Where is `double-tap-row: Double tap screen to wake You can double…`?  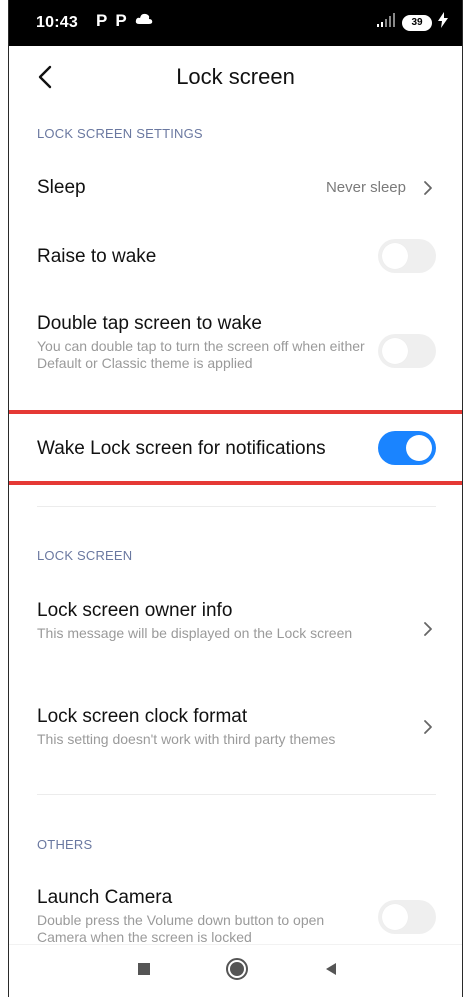
double-tap-row: Double tap screen to wake You can double… is located at coordinates (236, 352).